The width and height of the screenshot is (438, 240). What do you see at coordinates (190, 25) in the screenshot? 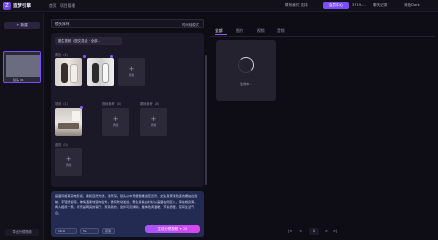
I see `dropdown-mode: 时间轴模式` at bounding box center [190, 25].